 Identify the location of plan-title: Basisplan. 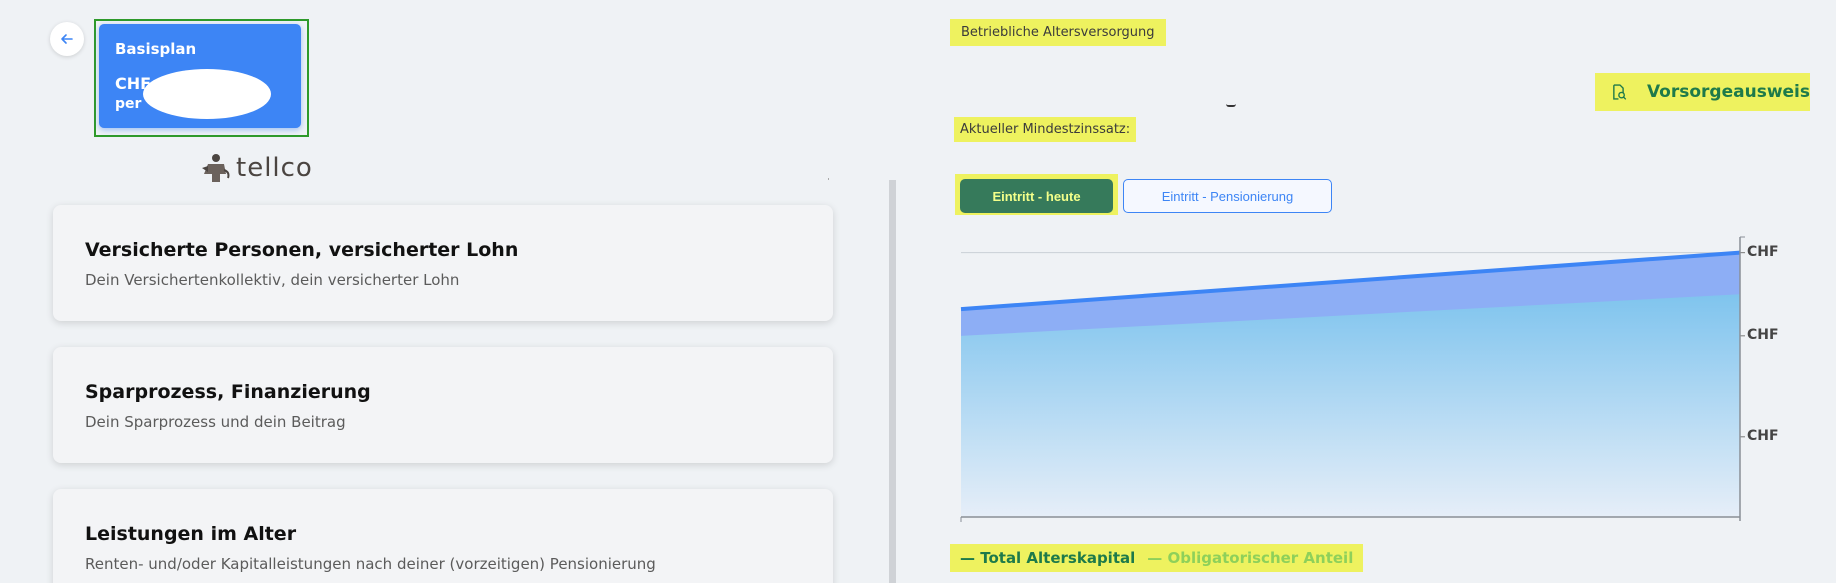
(156, 49).